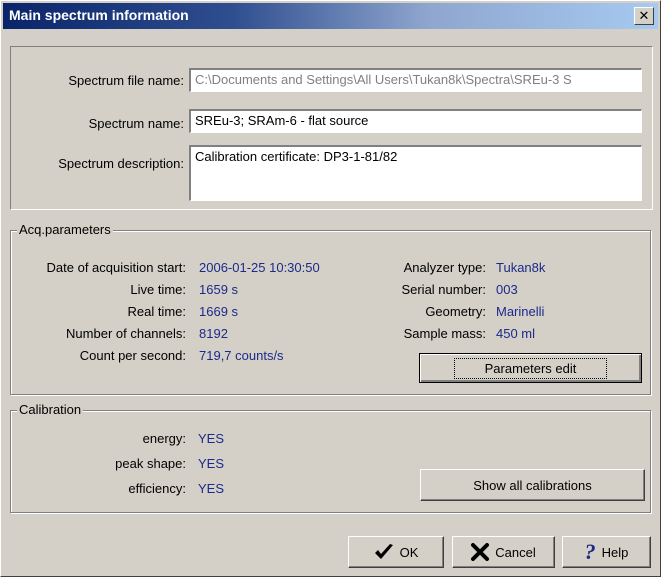 This screenshot has height=577, width=661. I want to click on help-button: ? Help, so click(606, 552).